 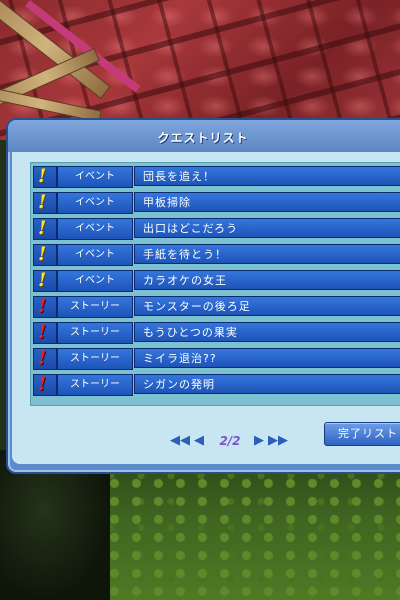 What do you see at coordinates (180, 441) in the screenshot?
I see `double-left-arrow-icon: ◀◀` at bounding box center [180, 441].